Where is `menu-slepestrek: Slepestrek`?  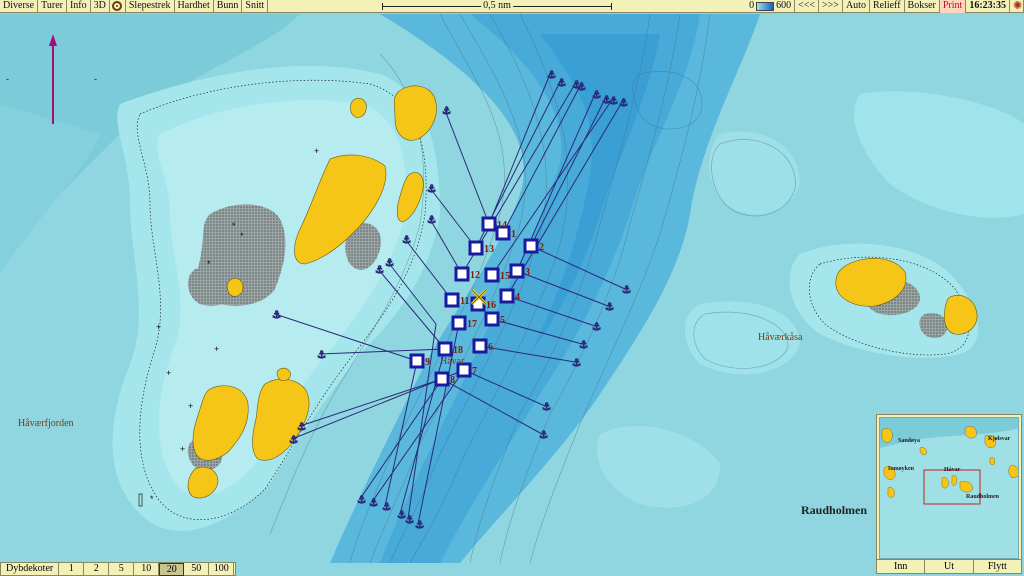
menu-slepestrek: Slepestrek is located at coordinates (150, 6).